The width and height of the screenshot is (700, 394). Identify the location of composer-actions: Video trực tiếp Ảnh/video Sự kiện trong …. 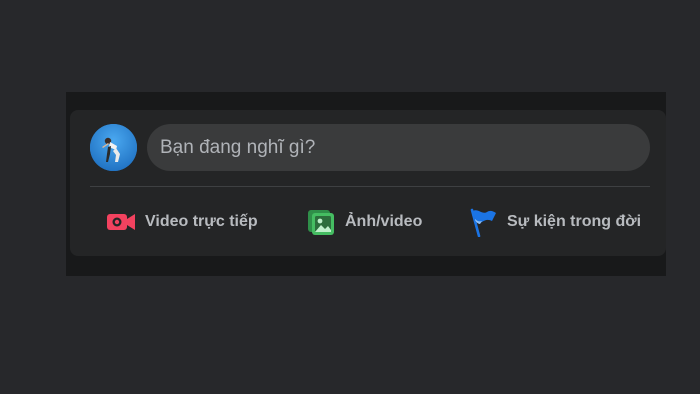
(373, 222).